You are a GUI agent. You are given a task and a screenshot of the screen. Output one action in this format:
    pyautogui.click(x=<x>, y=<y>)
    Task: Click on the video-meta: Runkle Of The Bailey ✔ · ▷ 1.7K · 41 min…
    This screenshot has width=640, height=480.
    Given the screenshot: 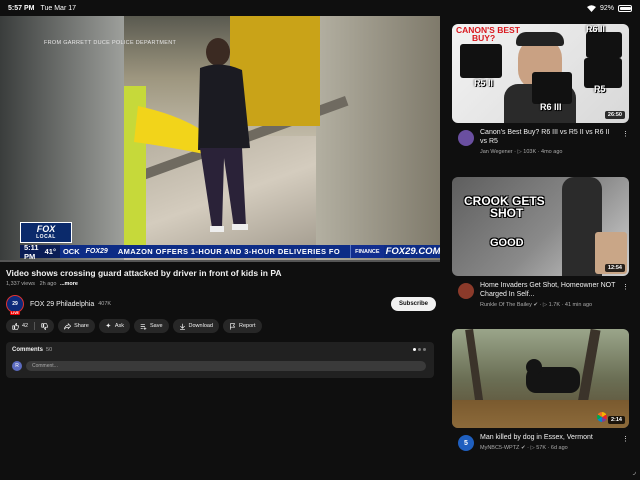 What is the action you would take?
    pyautogui.click(x=536, y=305)
    